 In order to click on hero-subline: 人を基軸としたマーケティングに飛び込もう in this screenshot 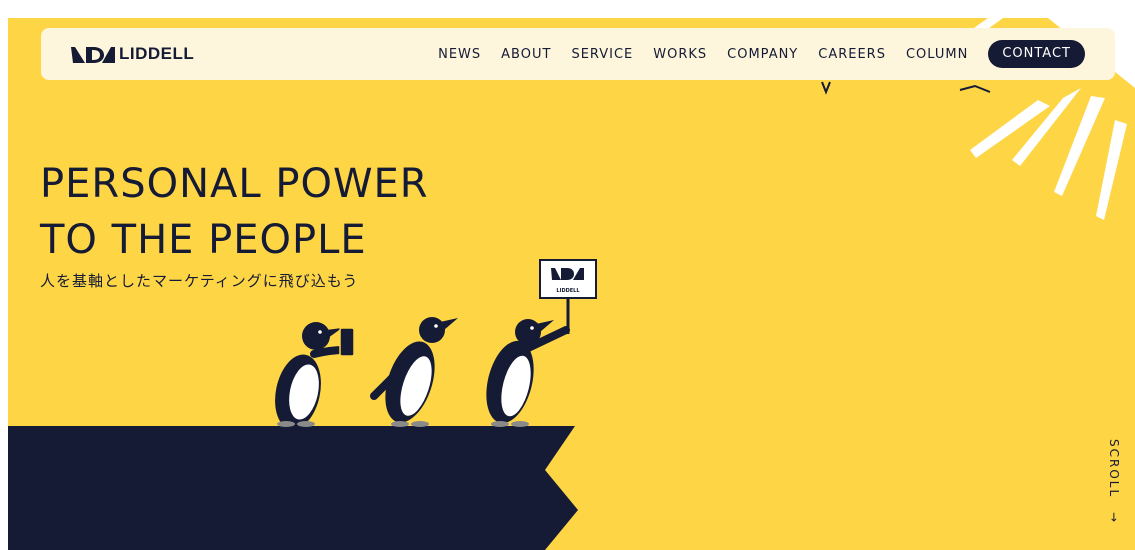, I will do `click(199, 281)`.